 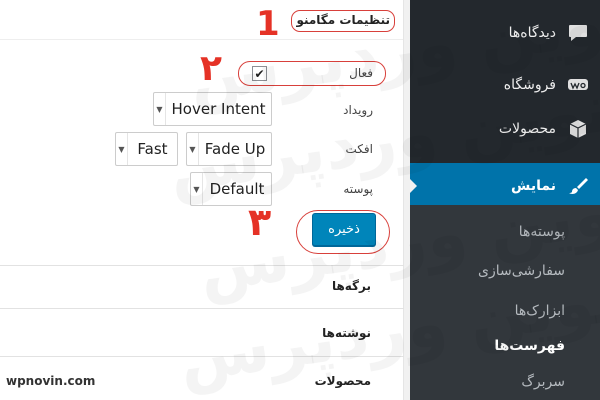 I want to click on sidebar-item-label: دیدگاه‌ها, so click(x=532, y=33).